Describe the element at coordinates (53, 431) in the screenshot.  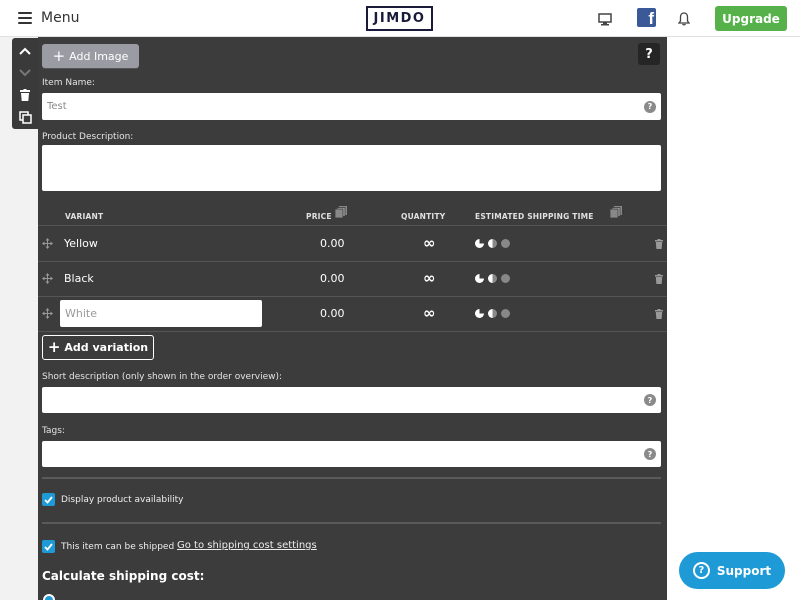
I see `tags-label: Tags:` at that location.